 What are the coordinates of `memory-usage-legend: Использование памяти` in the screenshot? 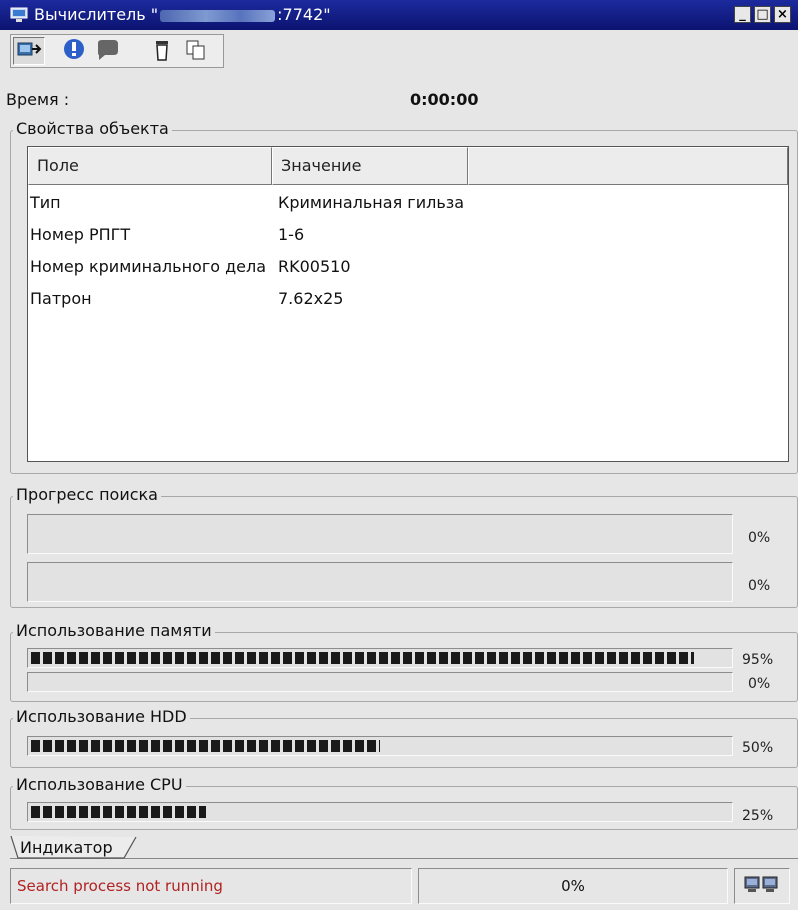 It's located at (114, 630).